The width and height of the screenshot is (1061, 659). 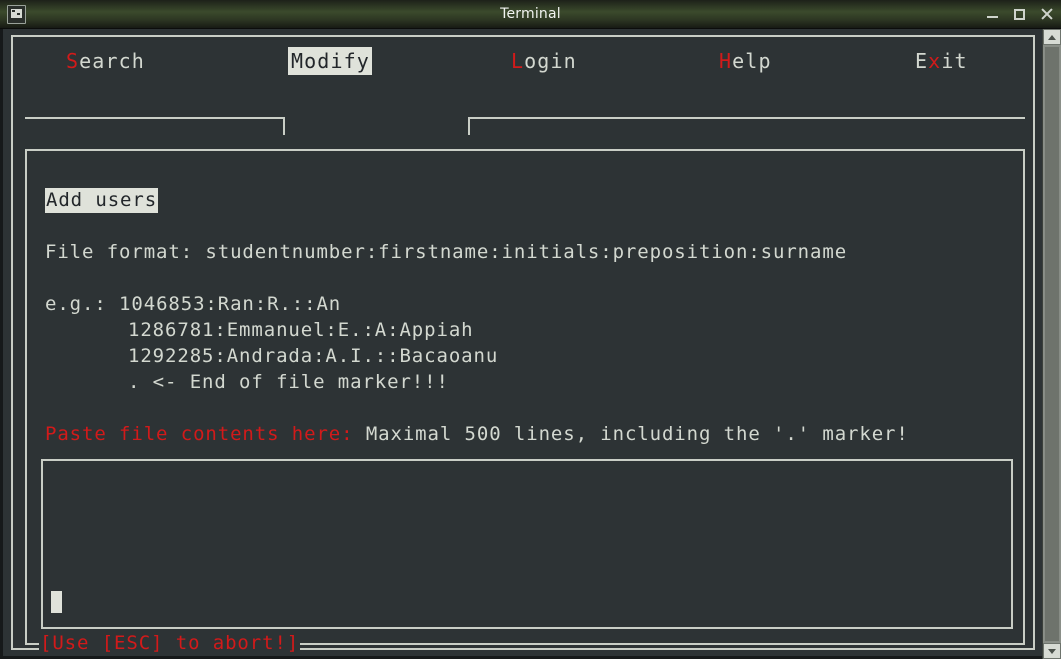 What do you see at coordinates (288, 382) in the screenshot?
I see `example-line-3: . <- End of file marker!!!` at bounding box center [288, 382].